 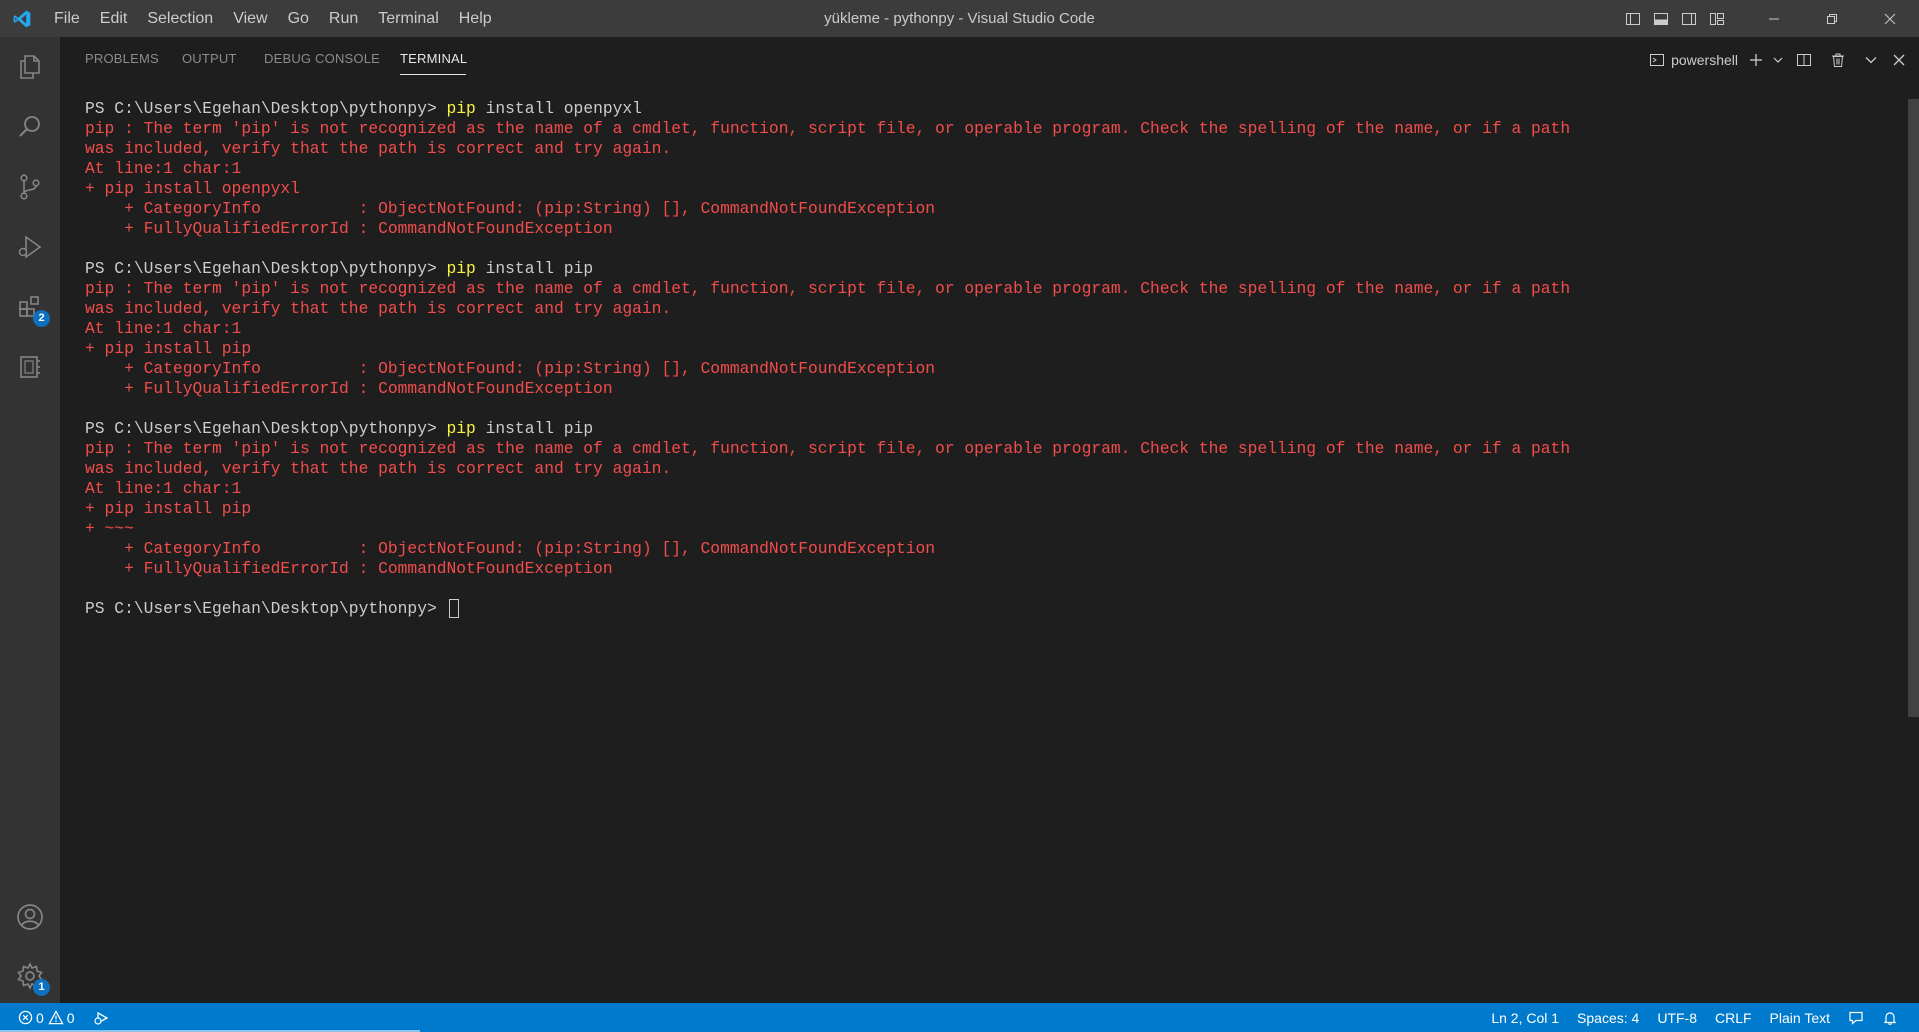 What do you see at coordinates (30, 187) in the screenshot?
I see `source-control-icon` at bounding box center [30, 187].